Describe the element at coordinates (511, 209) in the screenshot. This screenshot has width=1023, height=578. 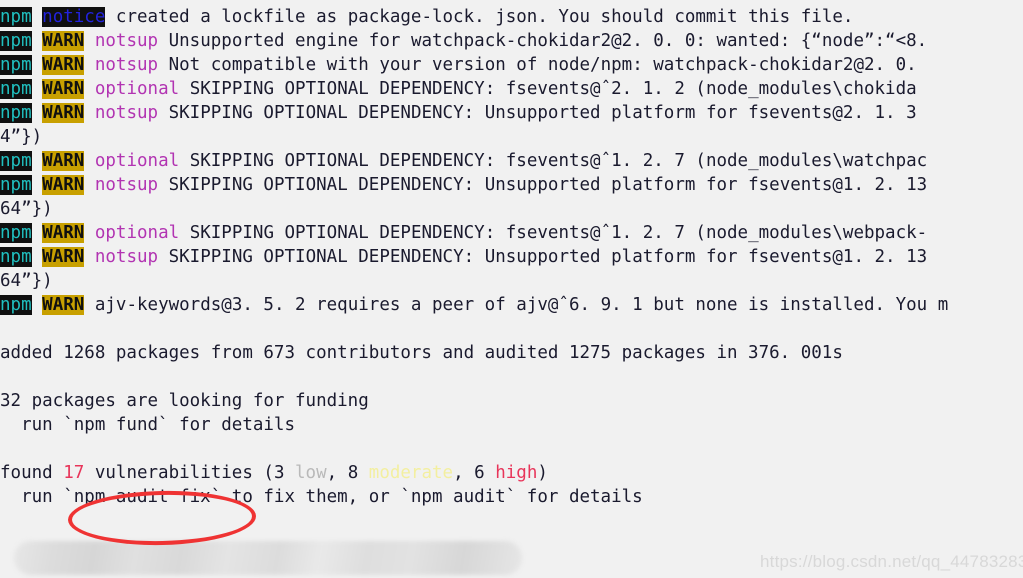
I see `line-wrap-2: 64”})` at that location.